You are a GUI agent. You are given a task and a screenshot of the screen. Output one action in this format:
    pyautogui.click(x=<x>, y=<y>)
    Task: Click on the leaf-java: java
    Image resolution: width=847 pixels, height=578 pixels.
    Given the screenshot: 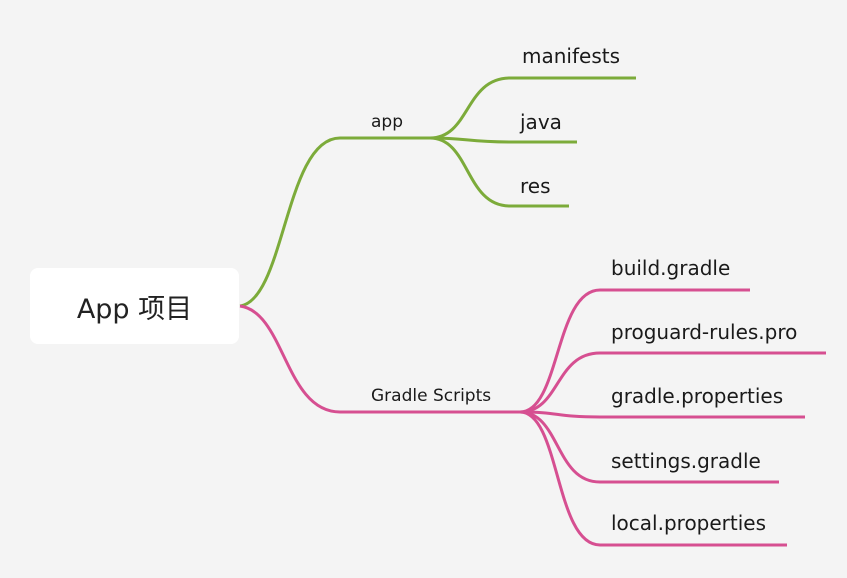 What is the action you would take?
    pyautogui.click(x=541, y=122)
    